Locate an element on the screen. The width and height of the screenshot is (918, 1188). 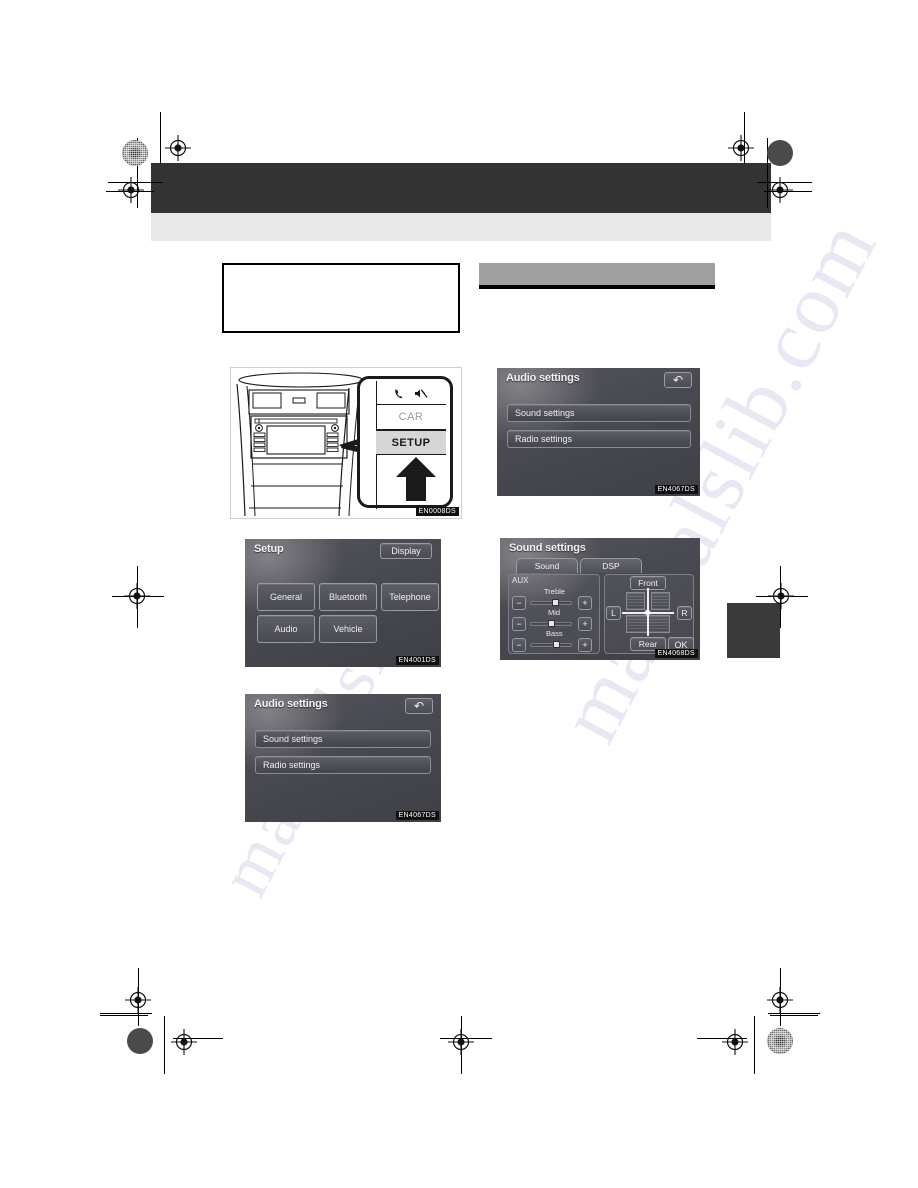
tab-sound: Sound is located at coordinates (547, 565).